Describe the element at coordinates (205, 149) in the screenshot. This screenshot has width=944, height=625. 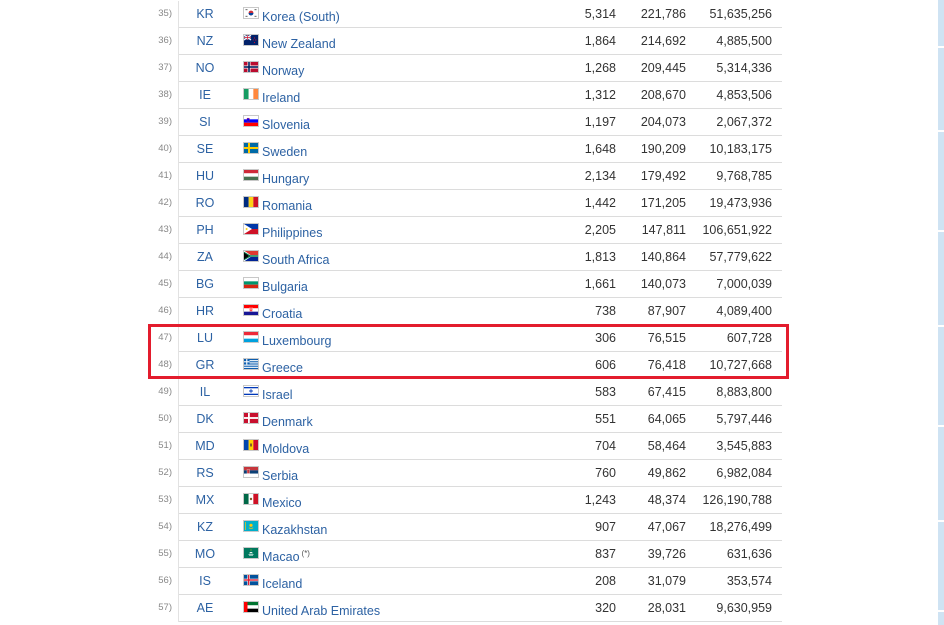
I see `country-code-link: SE` at that location.